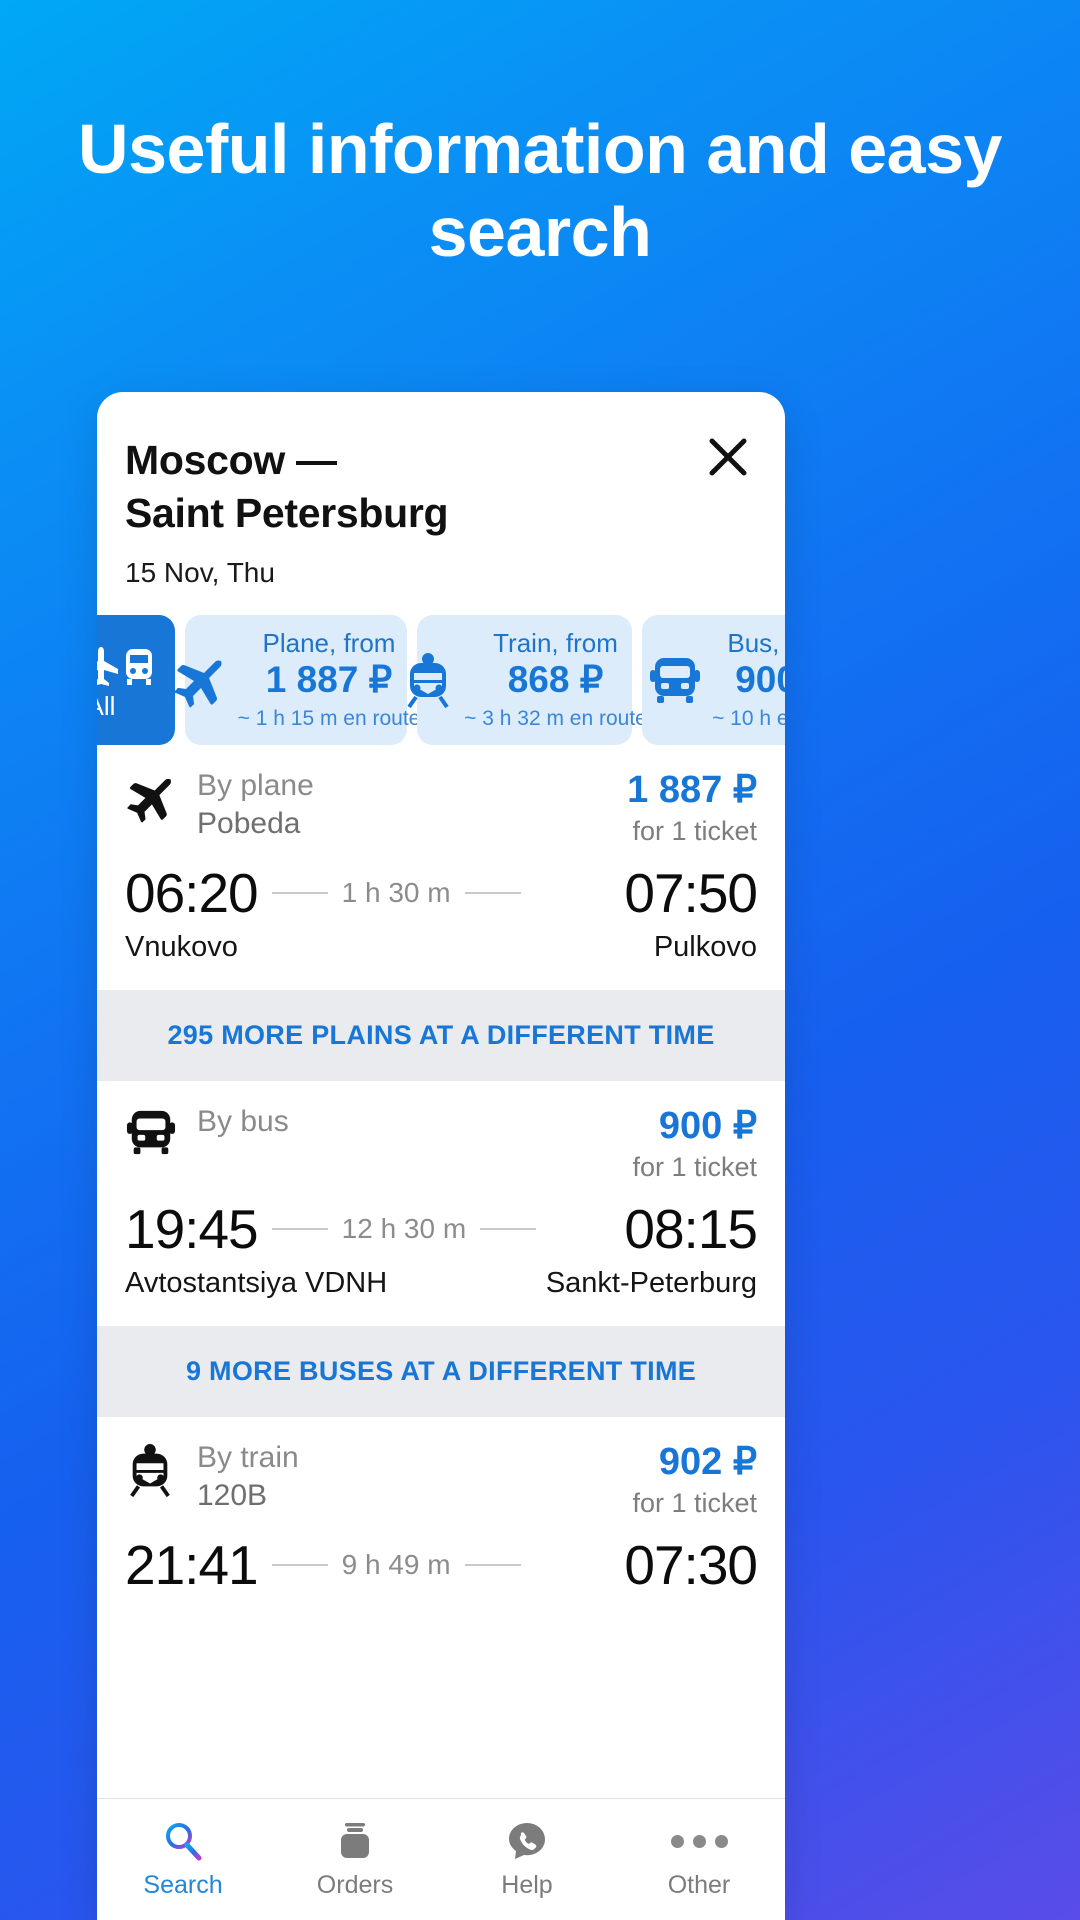 The width and height of the screenshot is (1080, 1920). I want to click on tab-all: All, so click(136, 680).